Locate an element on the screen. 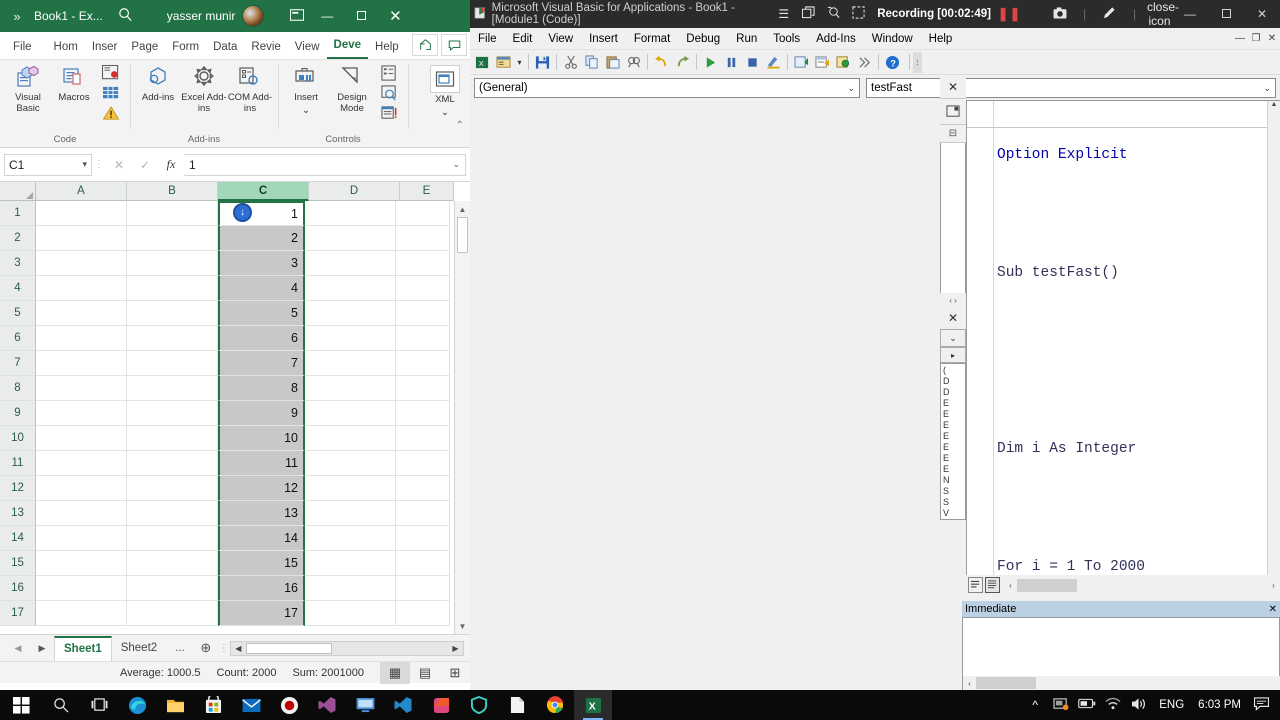 The width and height of the screenshot is (1280, 720). cell-e16 is located at coordinates (423, 588).